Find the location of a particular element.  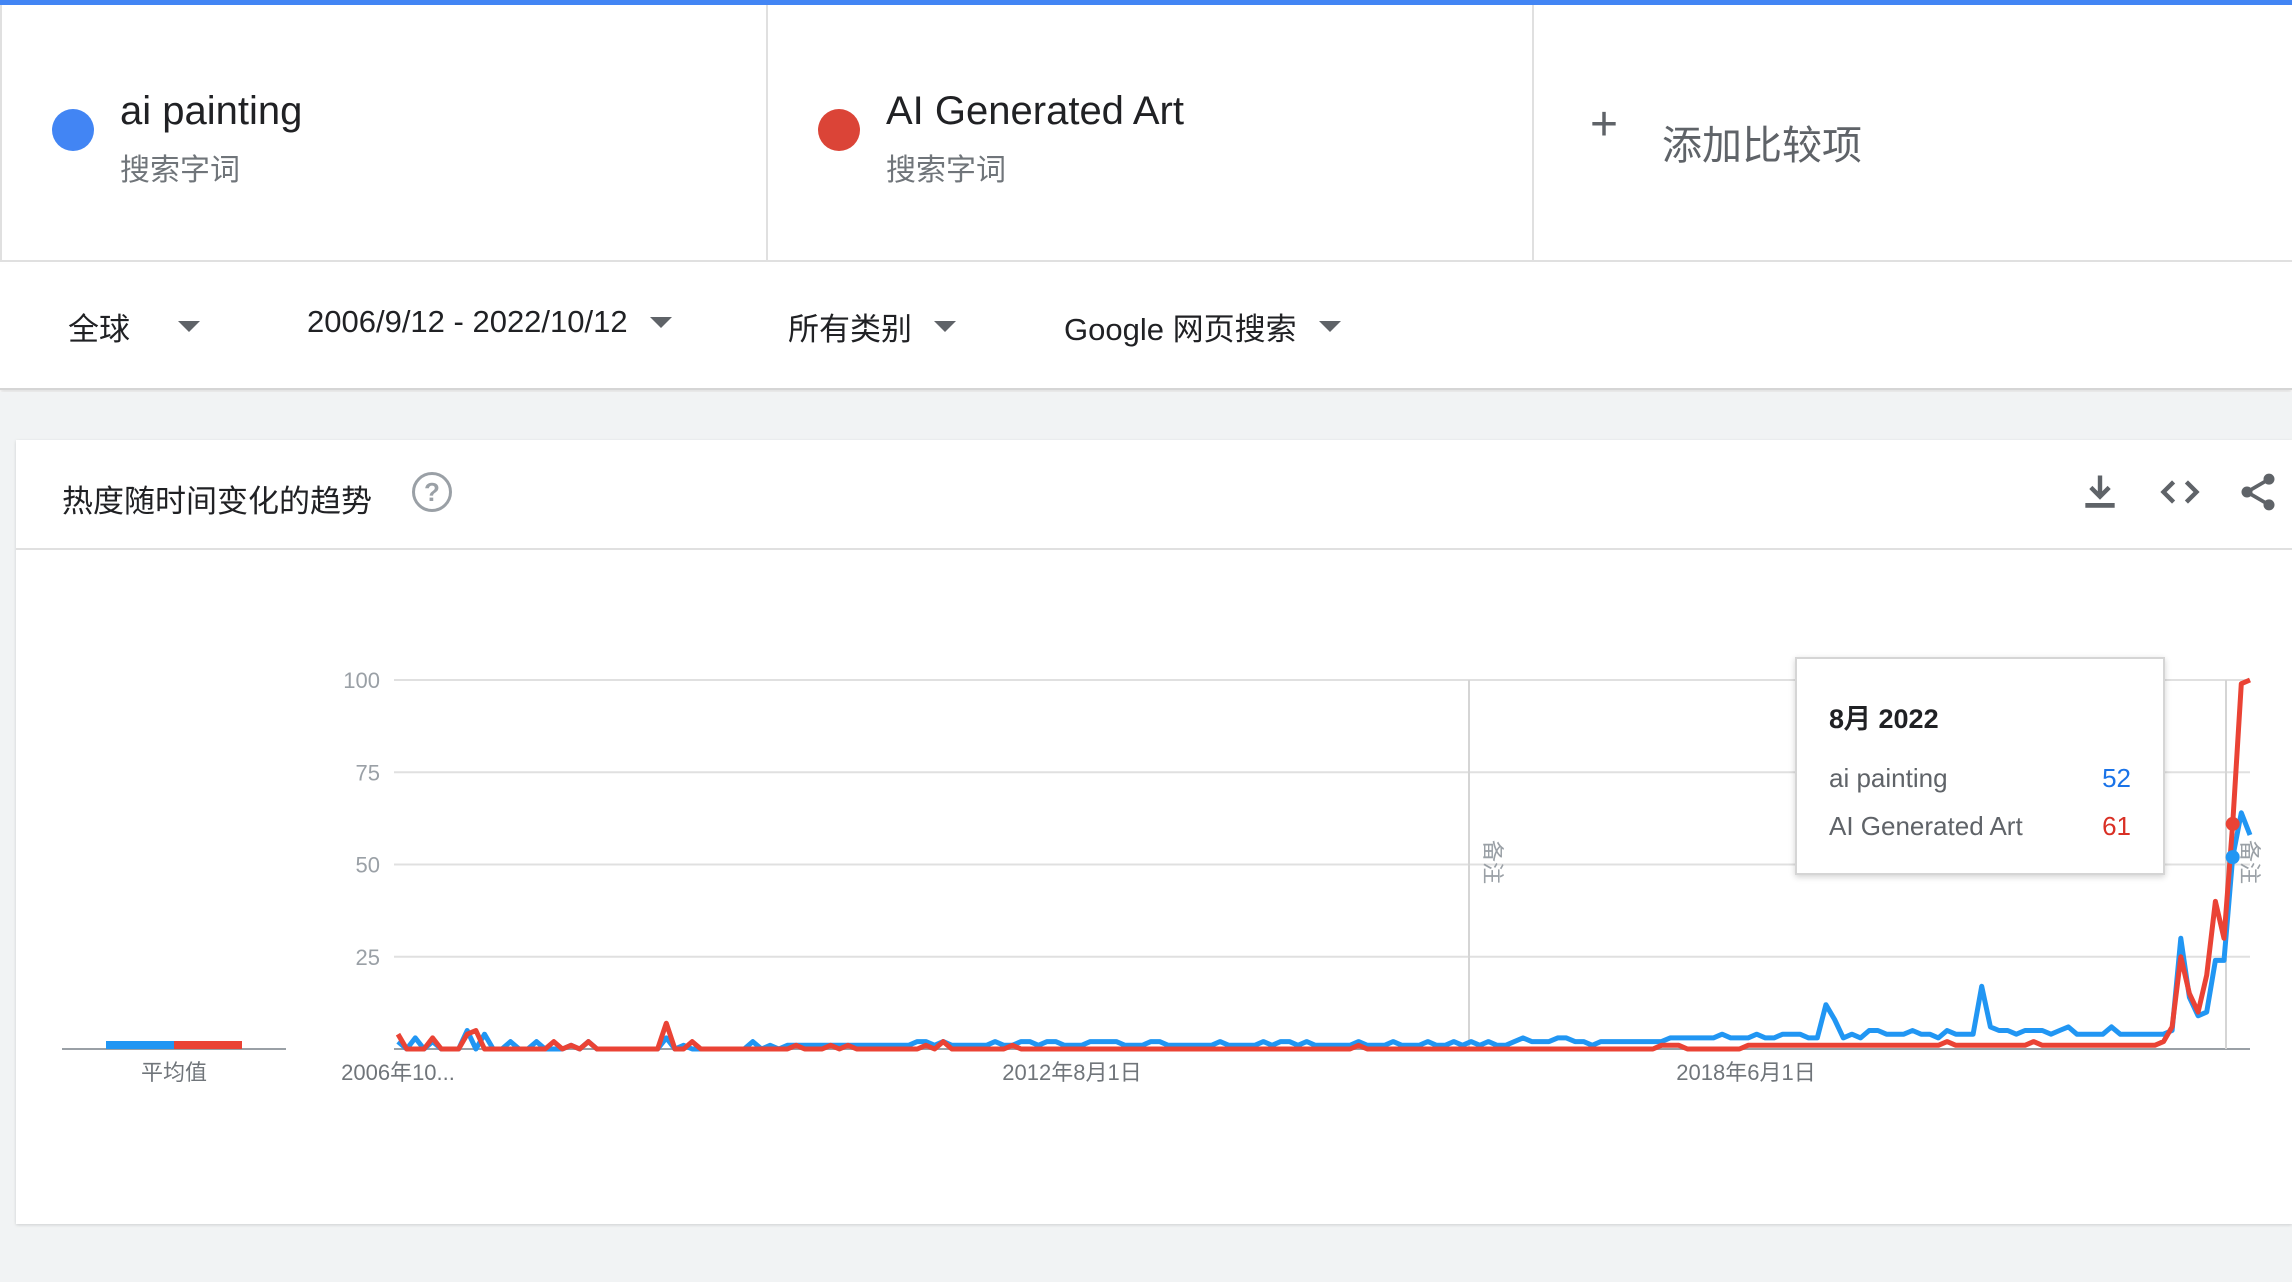

tooltip-title: 8月 2022 is located at coordinates (1884, 719).